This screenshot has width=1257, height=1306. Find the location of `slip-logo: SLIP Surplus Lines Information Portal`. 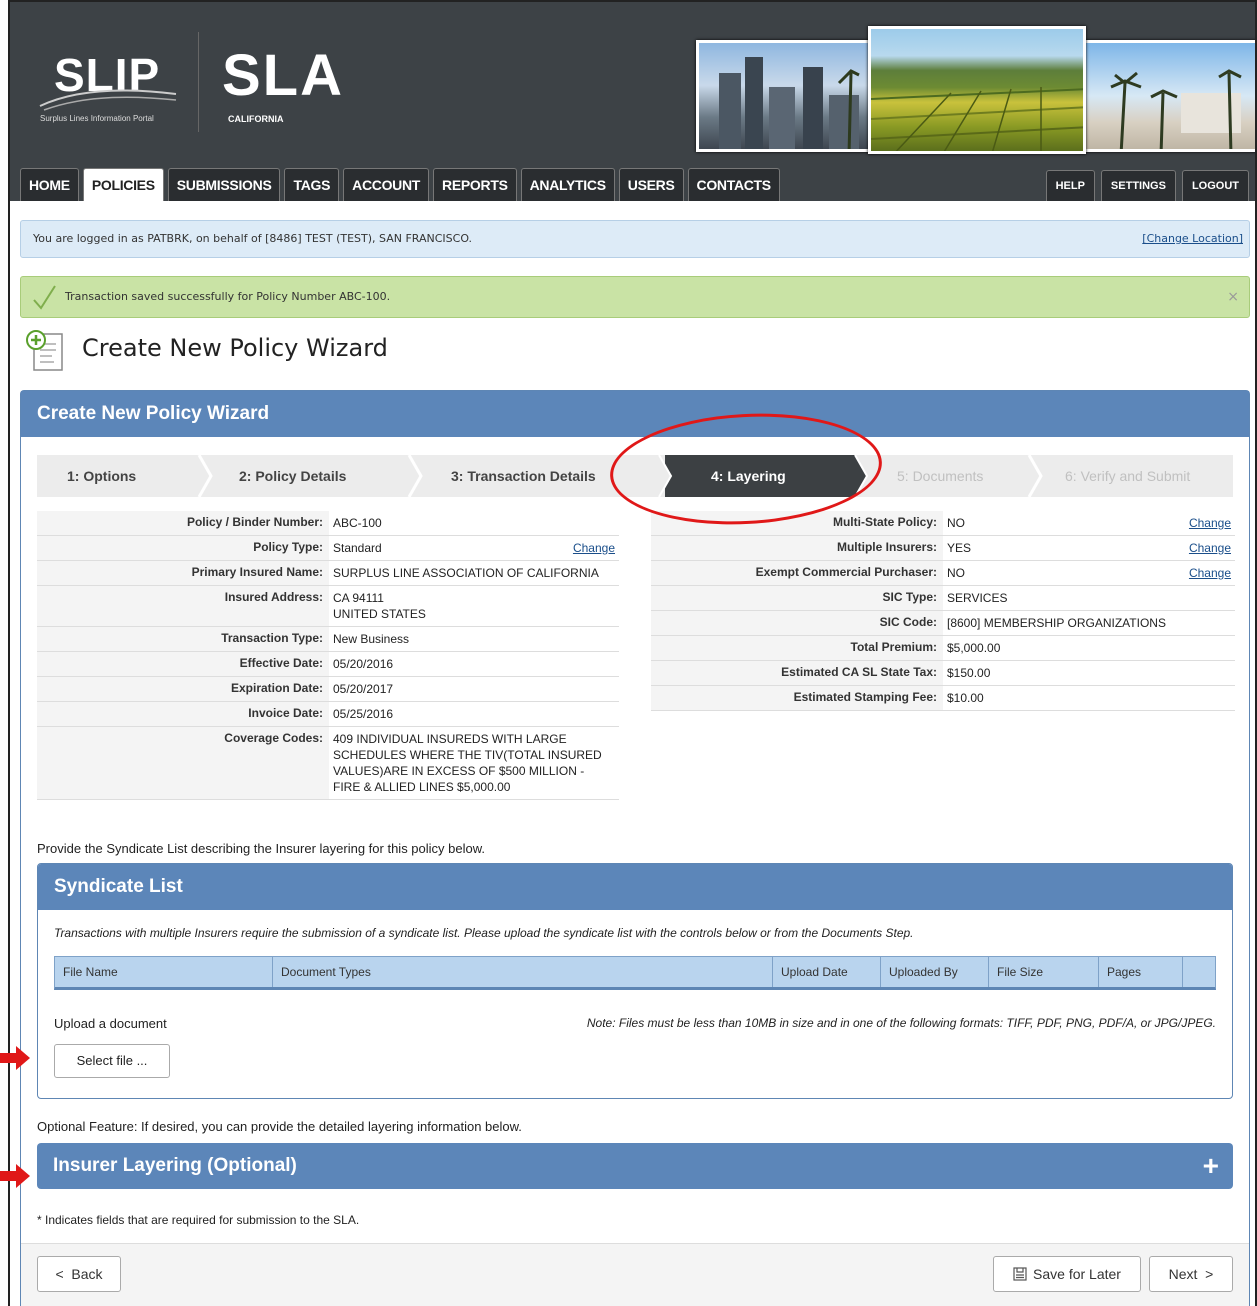

slip-logo: SLIP Surplus Lines Information Portal is located at coordinates (107, 85).